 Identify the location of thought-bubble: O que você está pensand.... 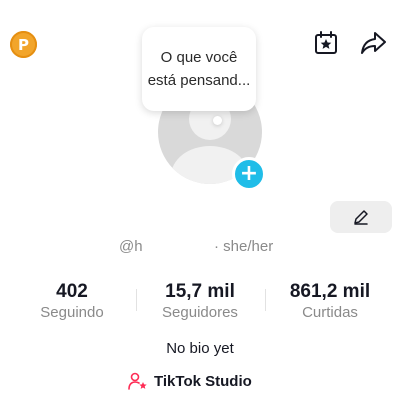
(199, 69).